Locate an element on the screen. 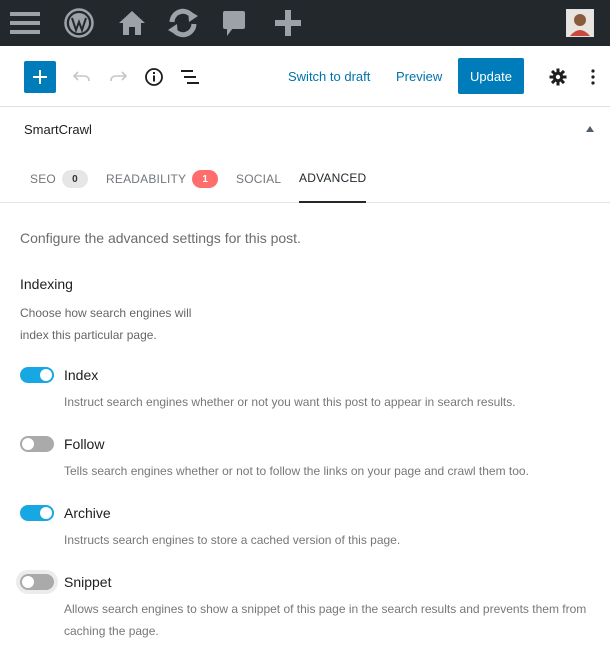 The image size is (610, 654). wordpress-logo-icon is located at coordinates (79, 23).